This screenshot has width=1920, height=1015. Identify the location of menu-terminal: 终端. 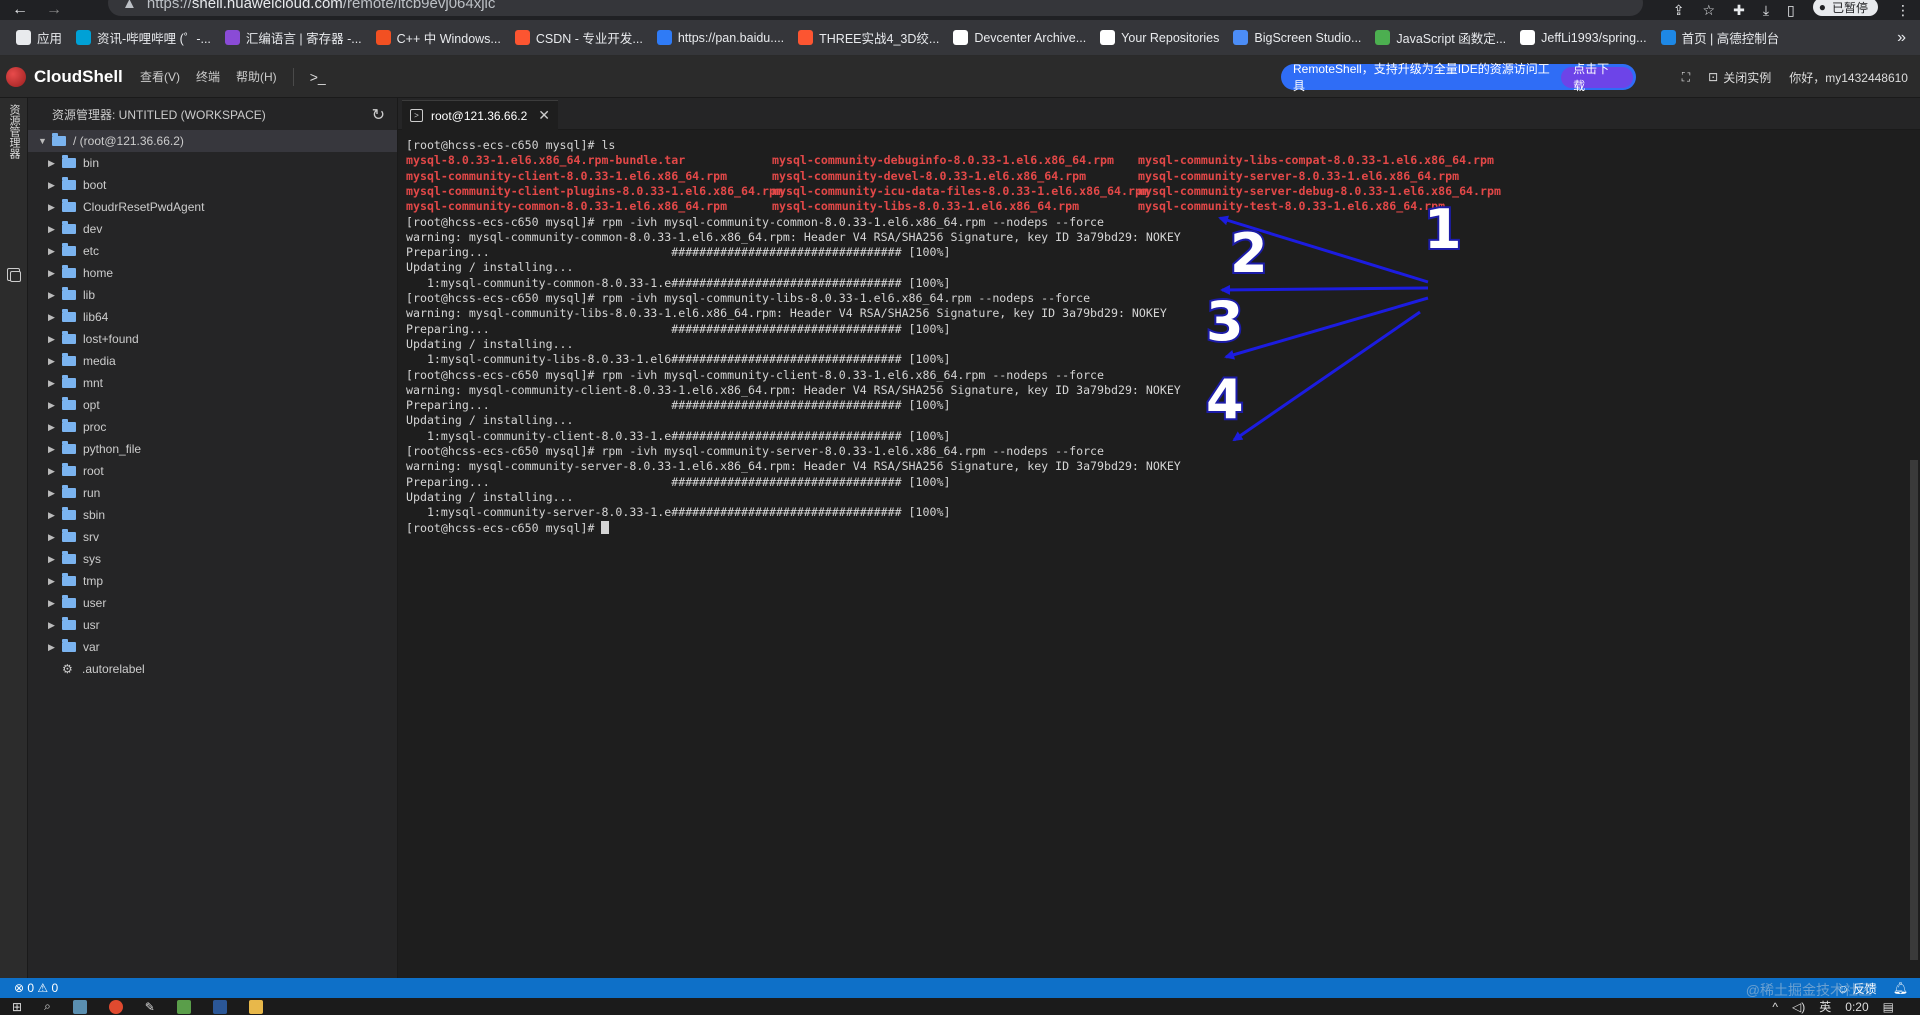
(208, 76).